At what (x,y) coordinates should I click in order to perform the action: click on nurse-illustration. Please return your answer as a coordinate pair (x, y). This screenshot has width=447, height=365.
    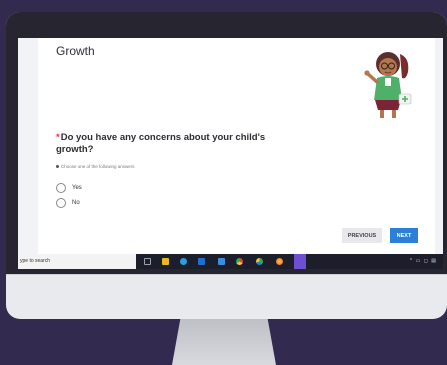
    Looking at the image, I should click on (388, 85).